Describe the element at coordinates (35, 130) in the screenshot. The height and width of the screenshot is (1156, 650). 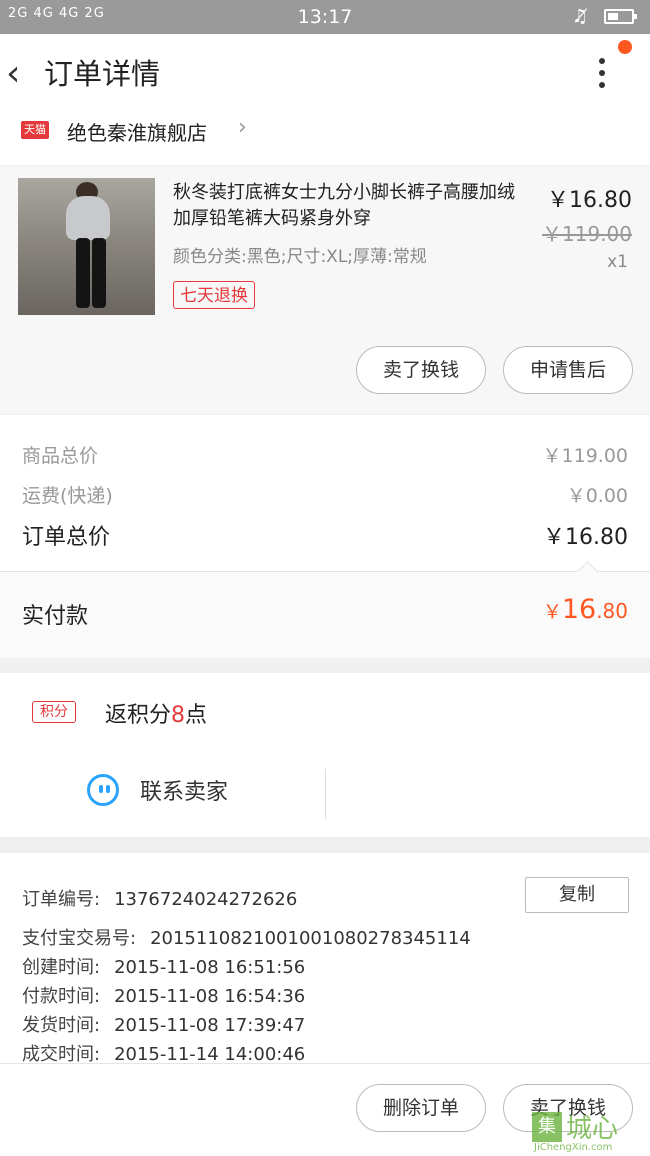
I see `tmall-logo-icon: 天猫` at that location.